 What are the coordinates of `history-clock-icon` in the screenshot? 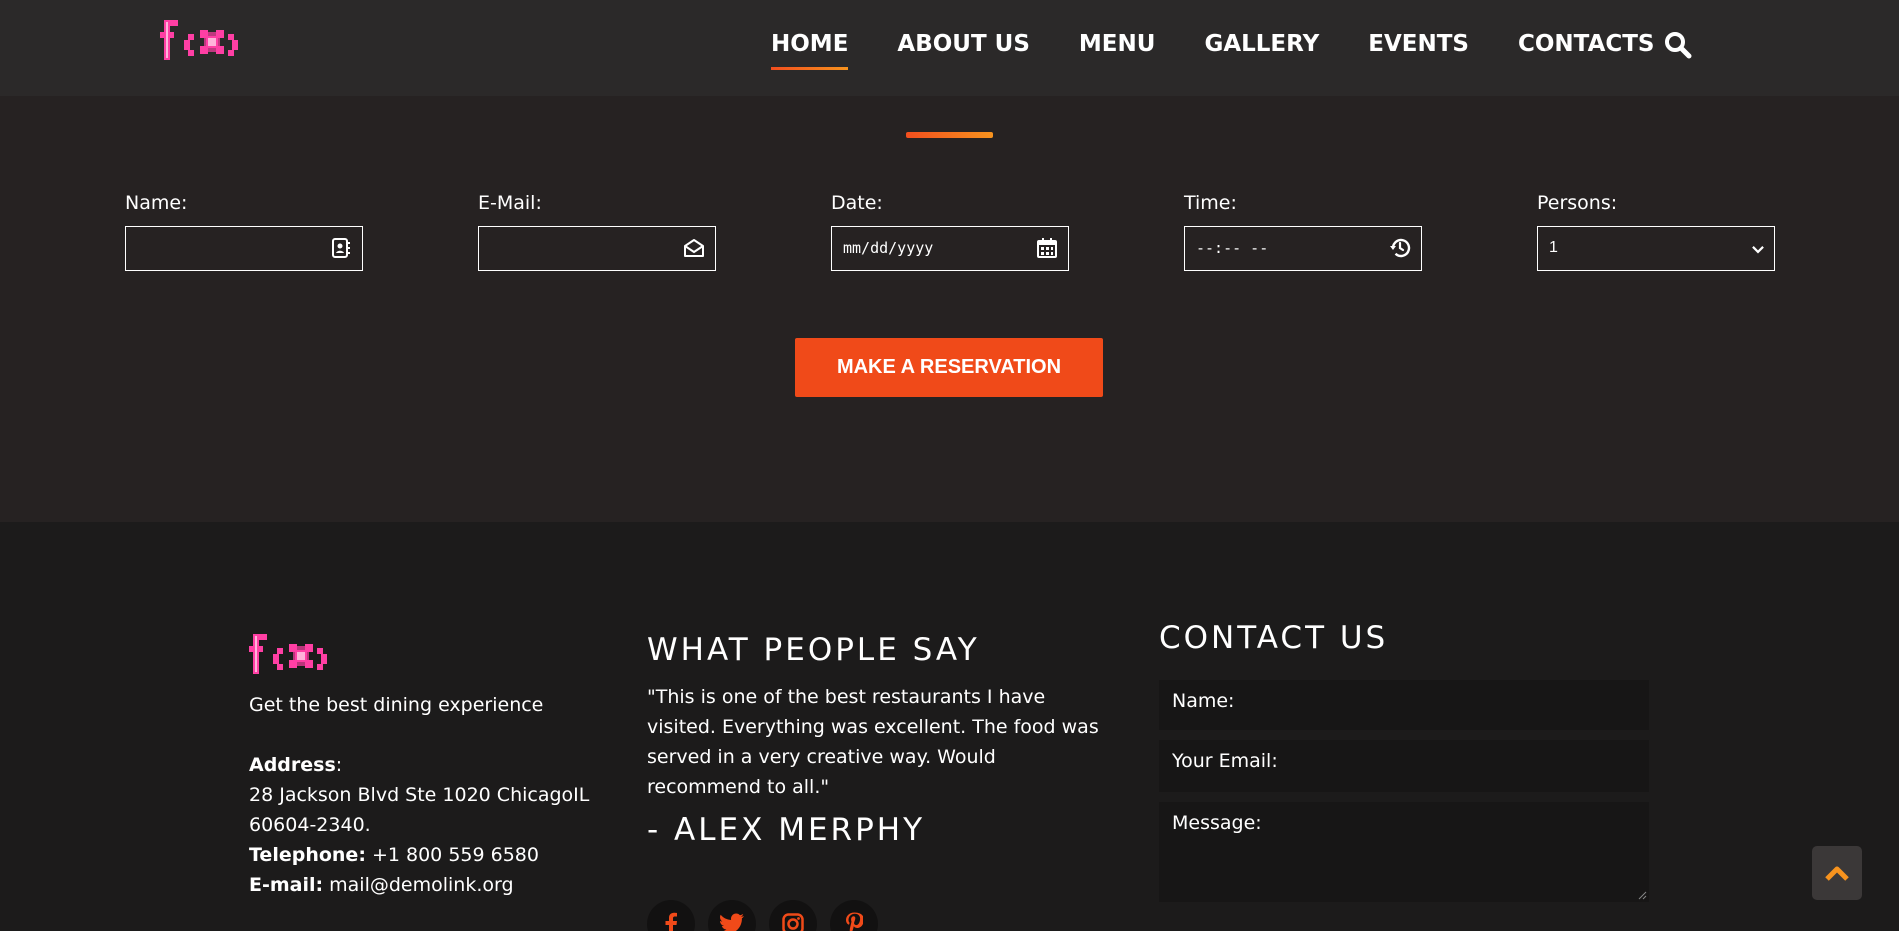 It's located at (1400, 248).